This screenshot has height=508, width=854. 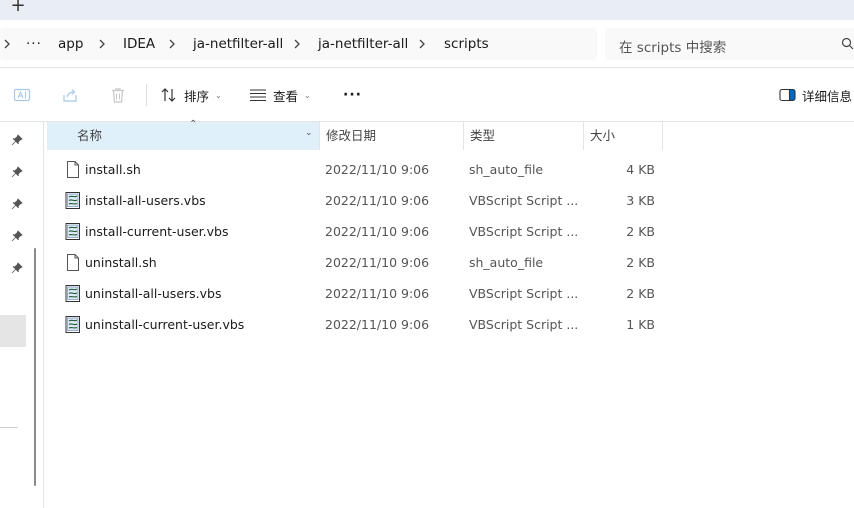 I want to click on breadcrumb-item: app, so click(x=70, y=44).